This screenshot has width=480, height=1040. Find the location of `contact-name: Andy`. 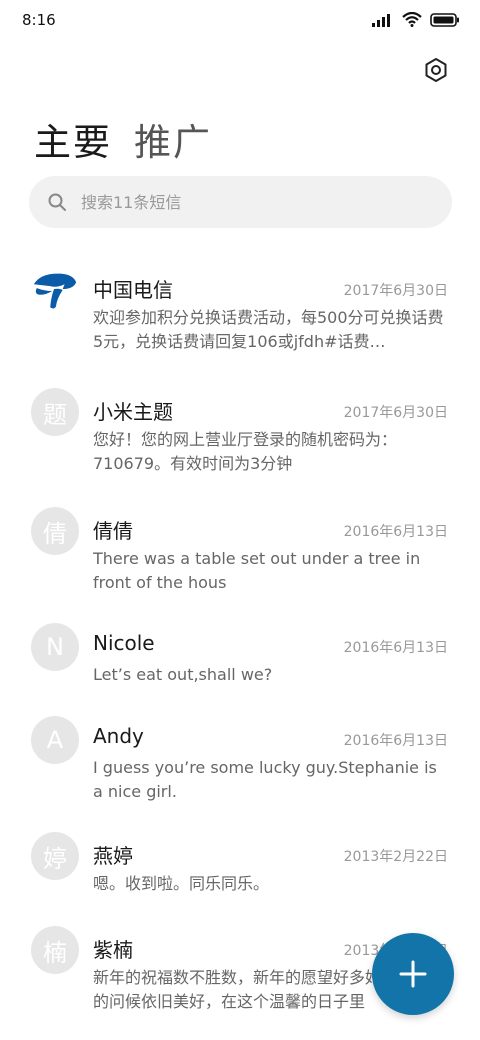

contact-name: Andy is located at coordinates (118, 736).